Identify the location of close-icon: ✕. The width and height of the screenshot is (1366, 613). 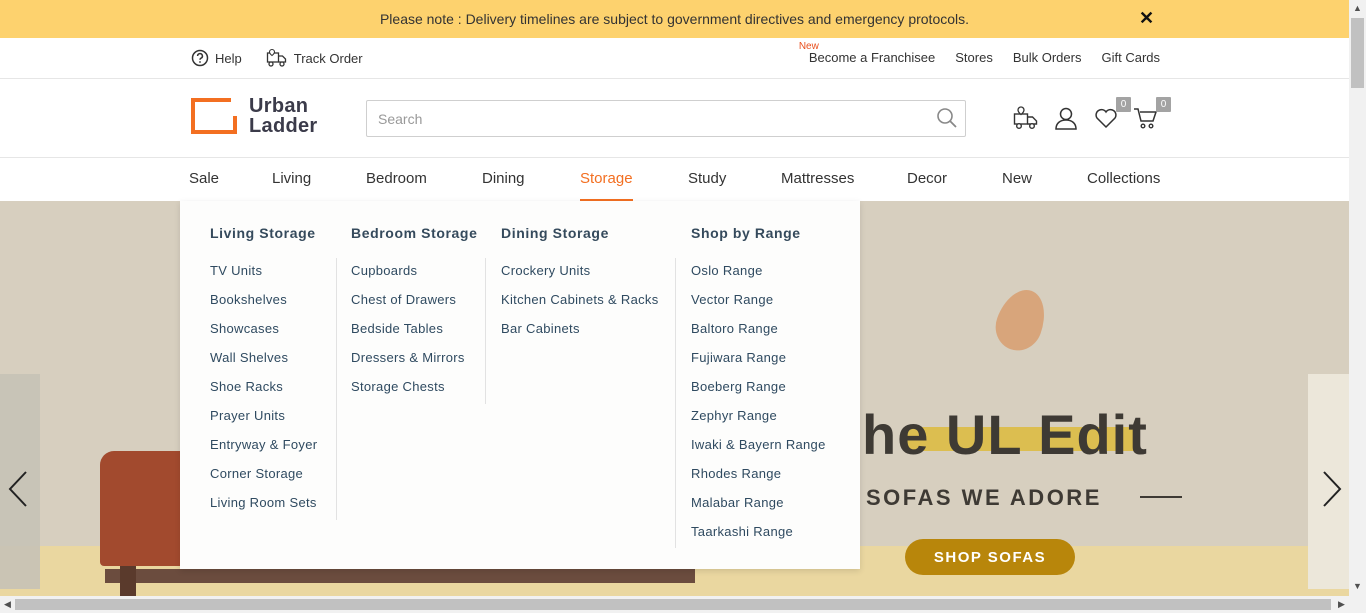
(1147, 18).